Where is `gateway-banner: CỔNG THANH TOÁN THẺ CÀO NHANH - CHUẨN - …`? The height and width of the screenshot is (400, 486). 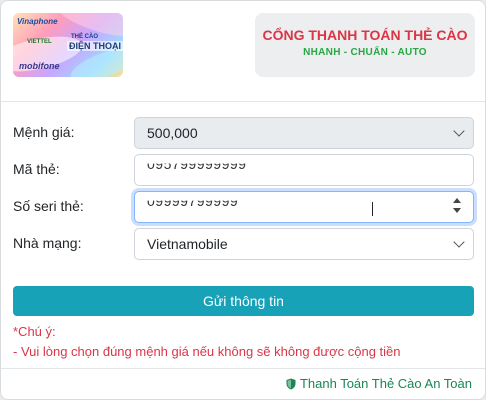
gateway-banner: CỔNG THANH TOÁN THẺ CÀO NHANH - CHUẨN - … is located at coordinates (365, 45).